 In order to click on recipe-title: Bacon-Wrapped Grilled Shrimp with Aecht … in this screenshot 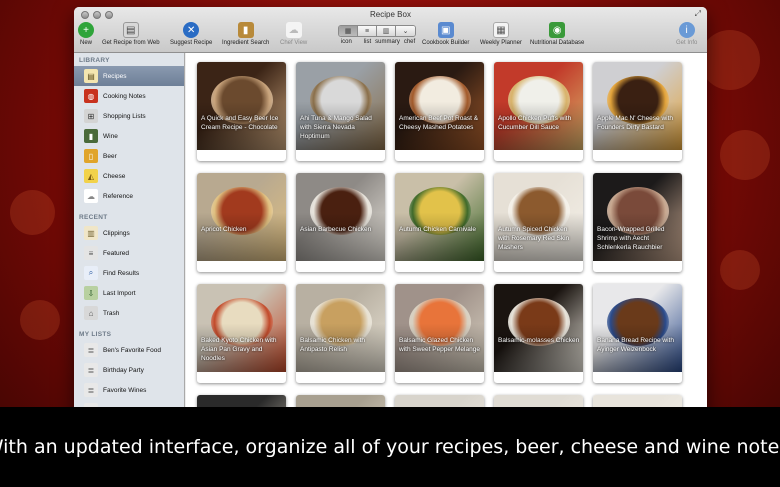, I will do `click(631, 238)`.